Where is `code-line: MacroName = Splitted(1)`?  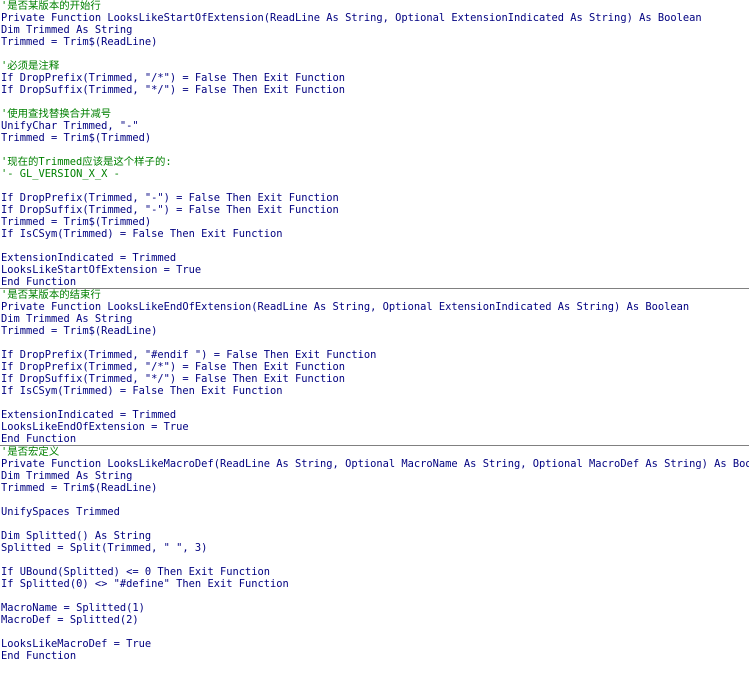 code-line: MacroName = Splitted(1) is located at coordinates (73, 608).